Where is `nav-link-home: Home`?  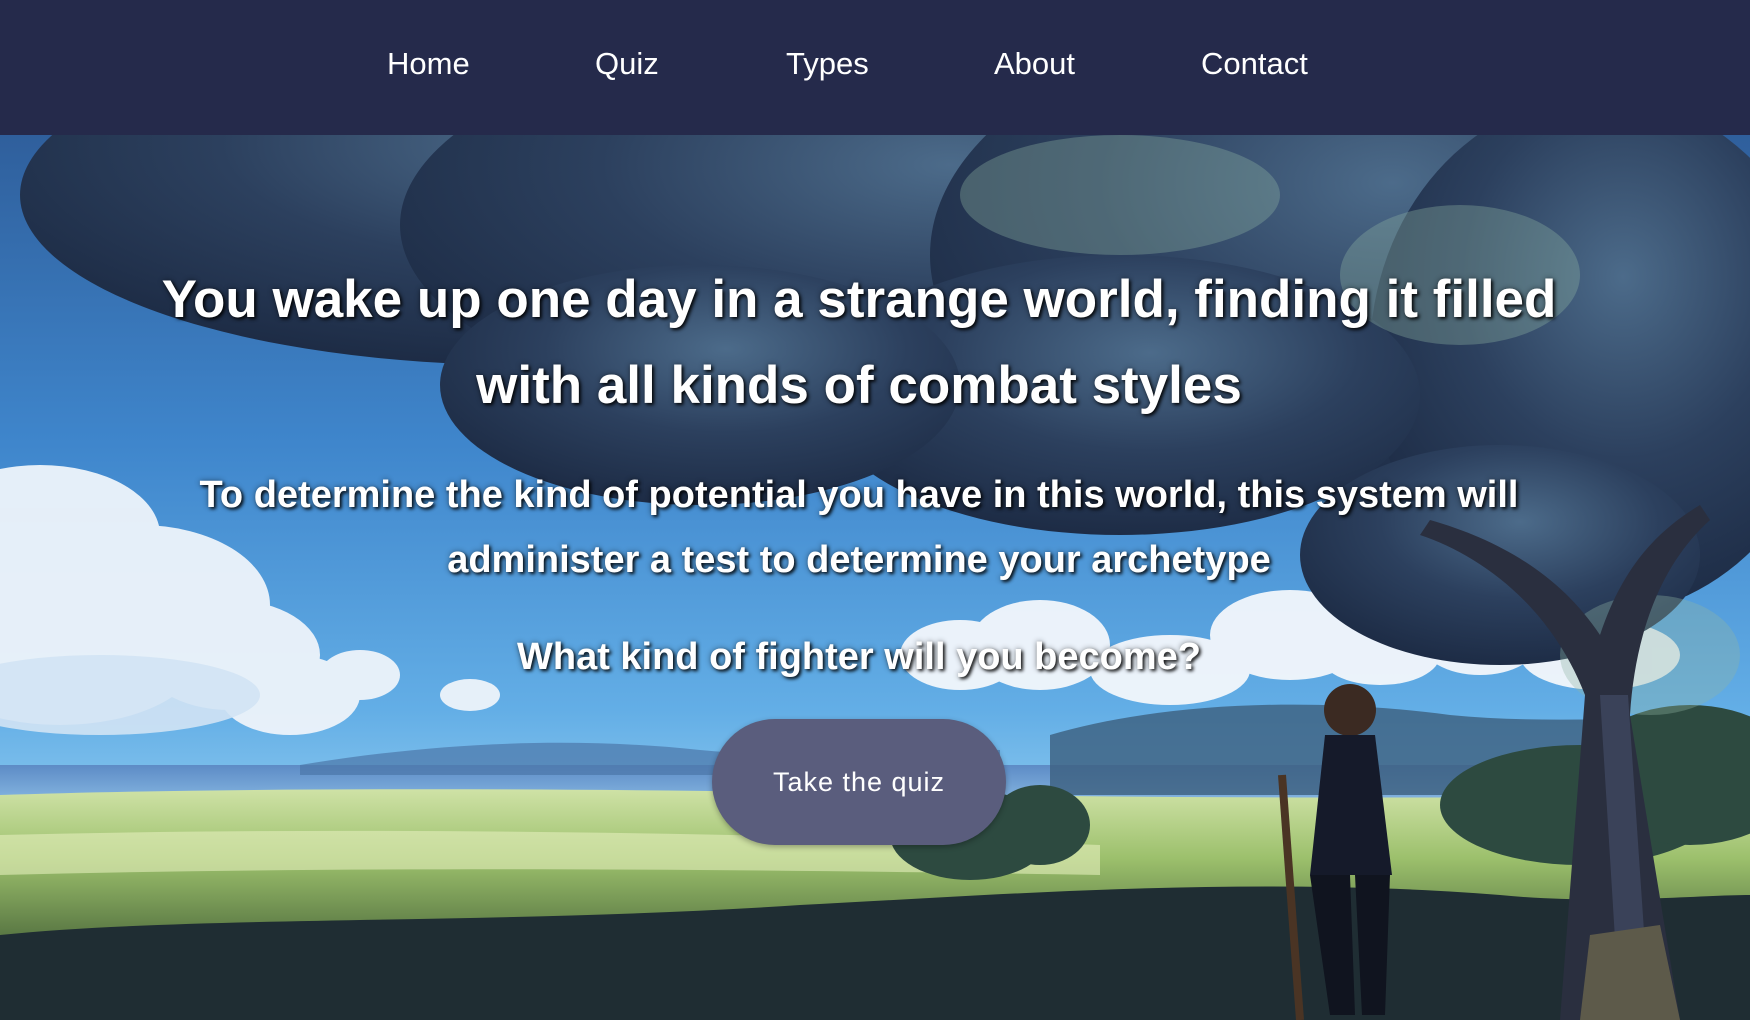 nav-link-home: Home is located at coordinates (428, 64).